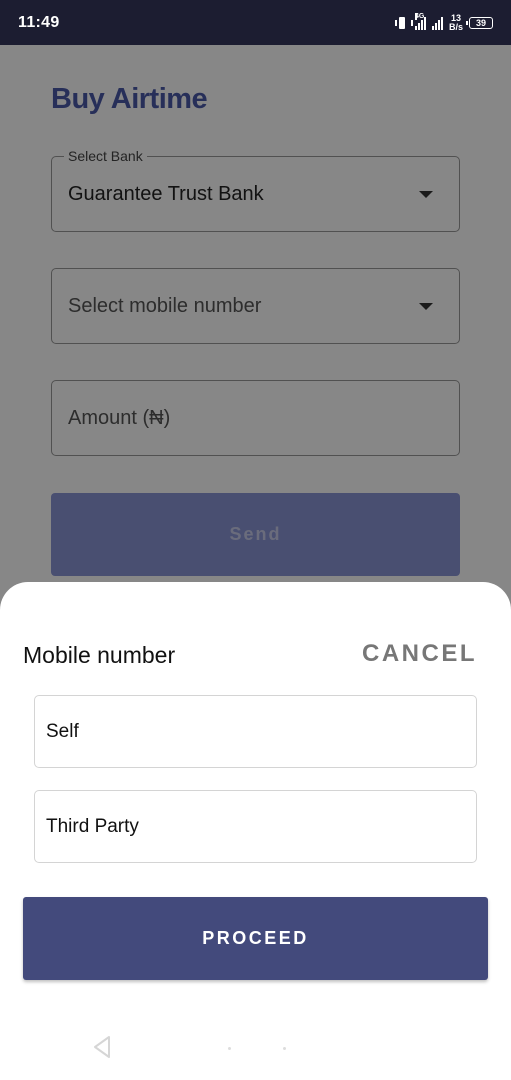 This screenshot has width=511, height=1080. Describe the element at coordinates (420, 21) in the screenshot. I see `signal-icon: 4G` at that location.